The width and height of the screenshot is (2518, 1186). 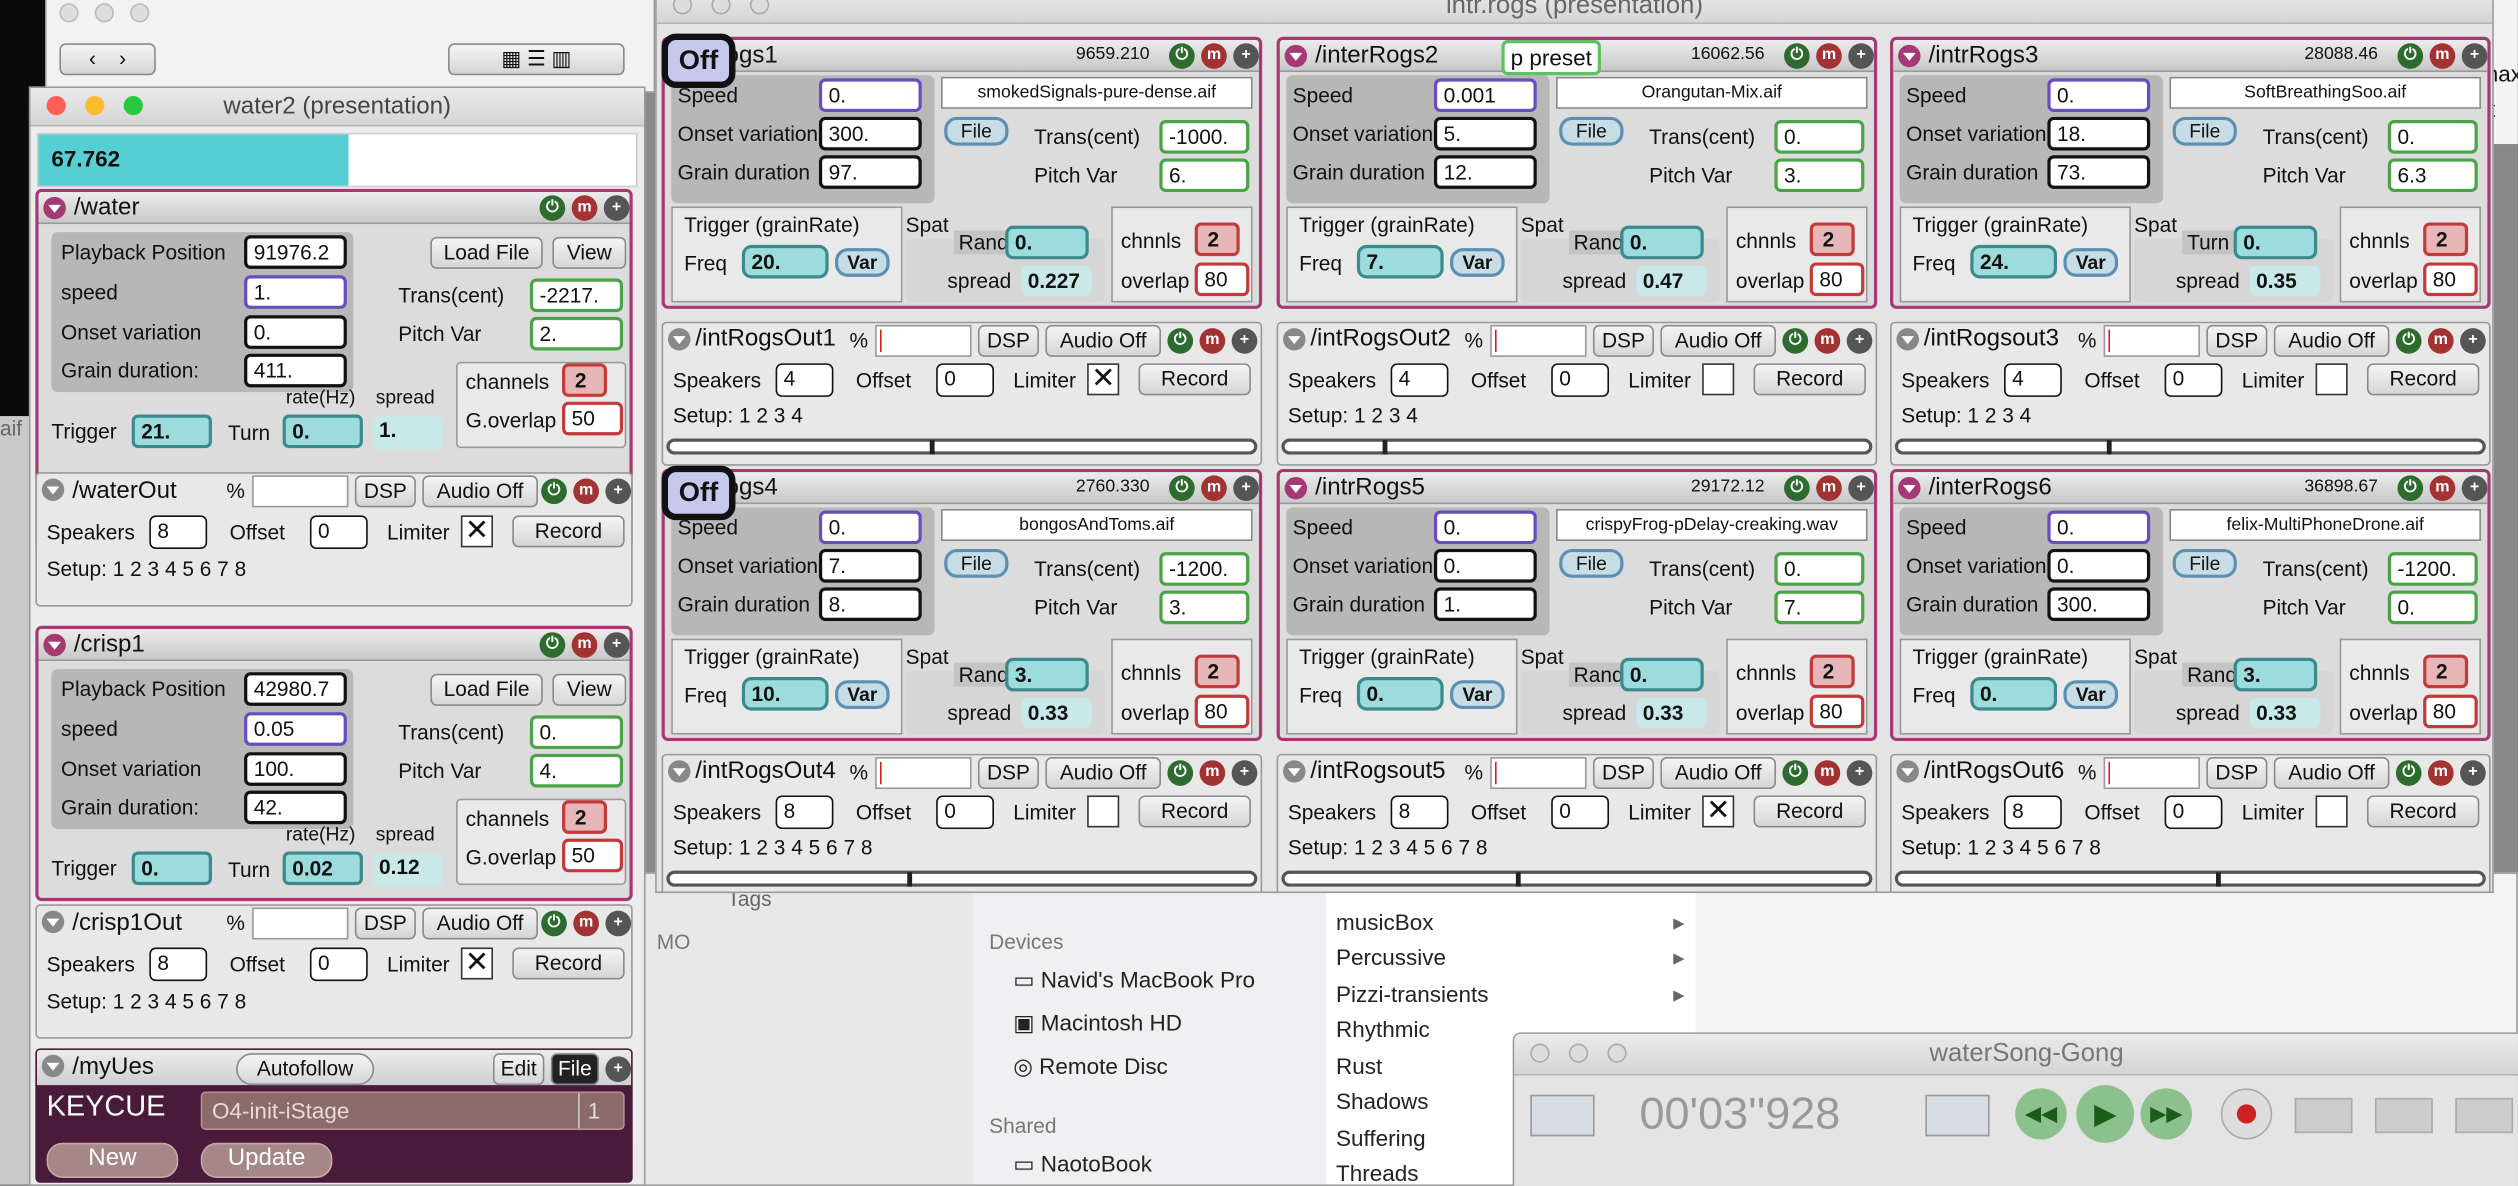 What do you see at coordinates (107, 59) in the screenshot?
I see `back-forward-buttons: ‹ ›` at bounding box center [107, 59].